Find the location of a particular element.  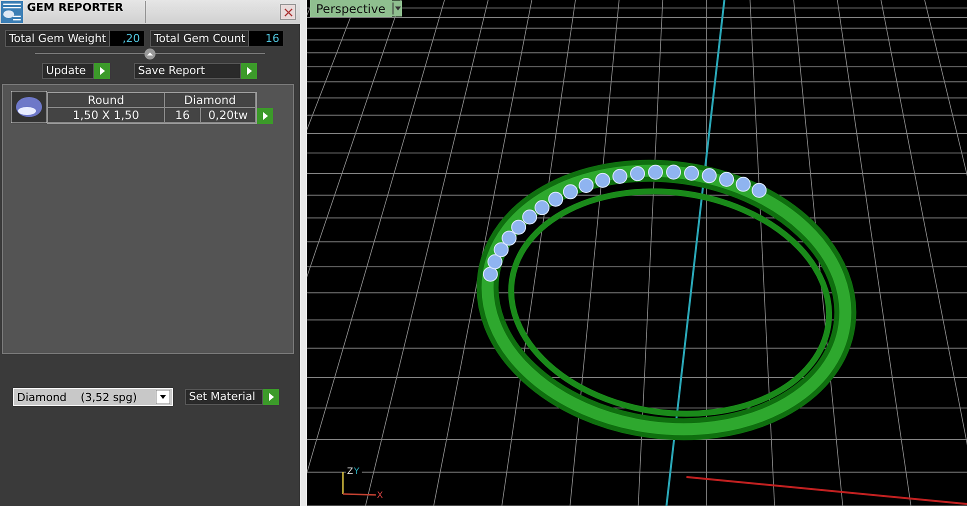

stat-label: Total Gem Weight is located at coordinates (57, 38).